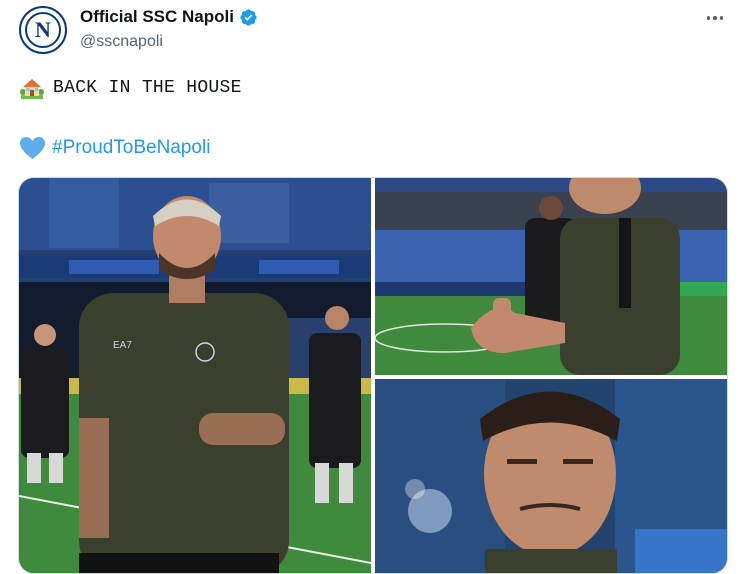 This screenshot has width=741, height=574. Describe the element at coordinates (131, 148) in the screenshot. I see `hashtag-link: #ProudToBeNapoli` at that location.